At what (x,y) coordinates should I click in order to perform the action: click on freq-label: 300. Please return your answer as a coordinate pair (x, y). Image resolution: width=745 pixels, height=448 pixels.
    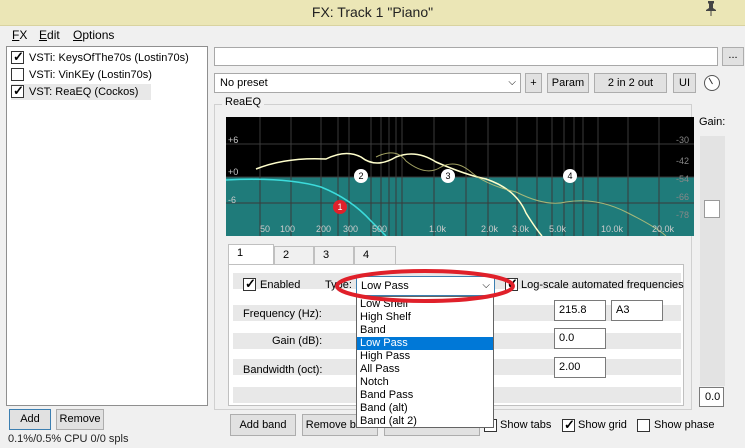
    Looking at the image, I should click on (351, 229).